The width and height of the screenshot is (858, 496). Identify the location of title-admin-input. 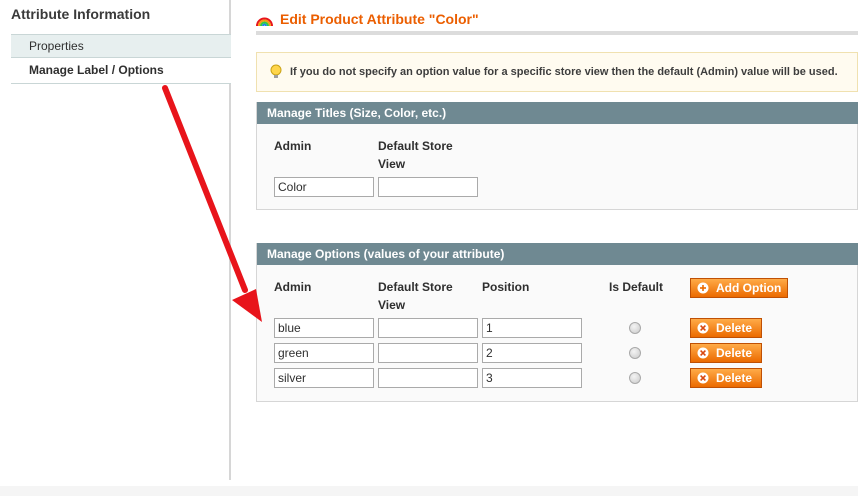
(324, 187).